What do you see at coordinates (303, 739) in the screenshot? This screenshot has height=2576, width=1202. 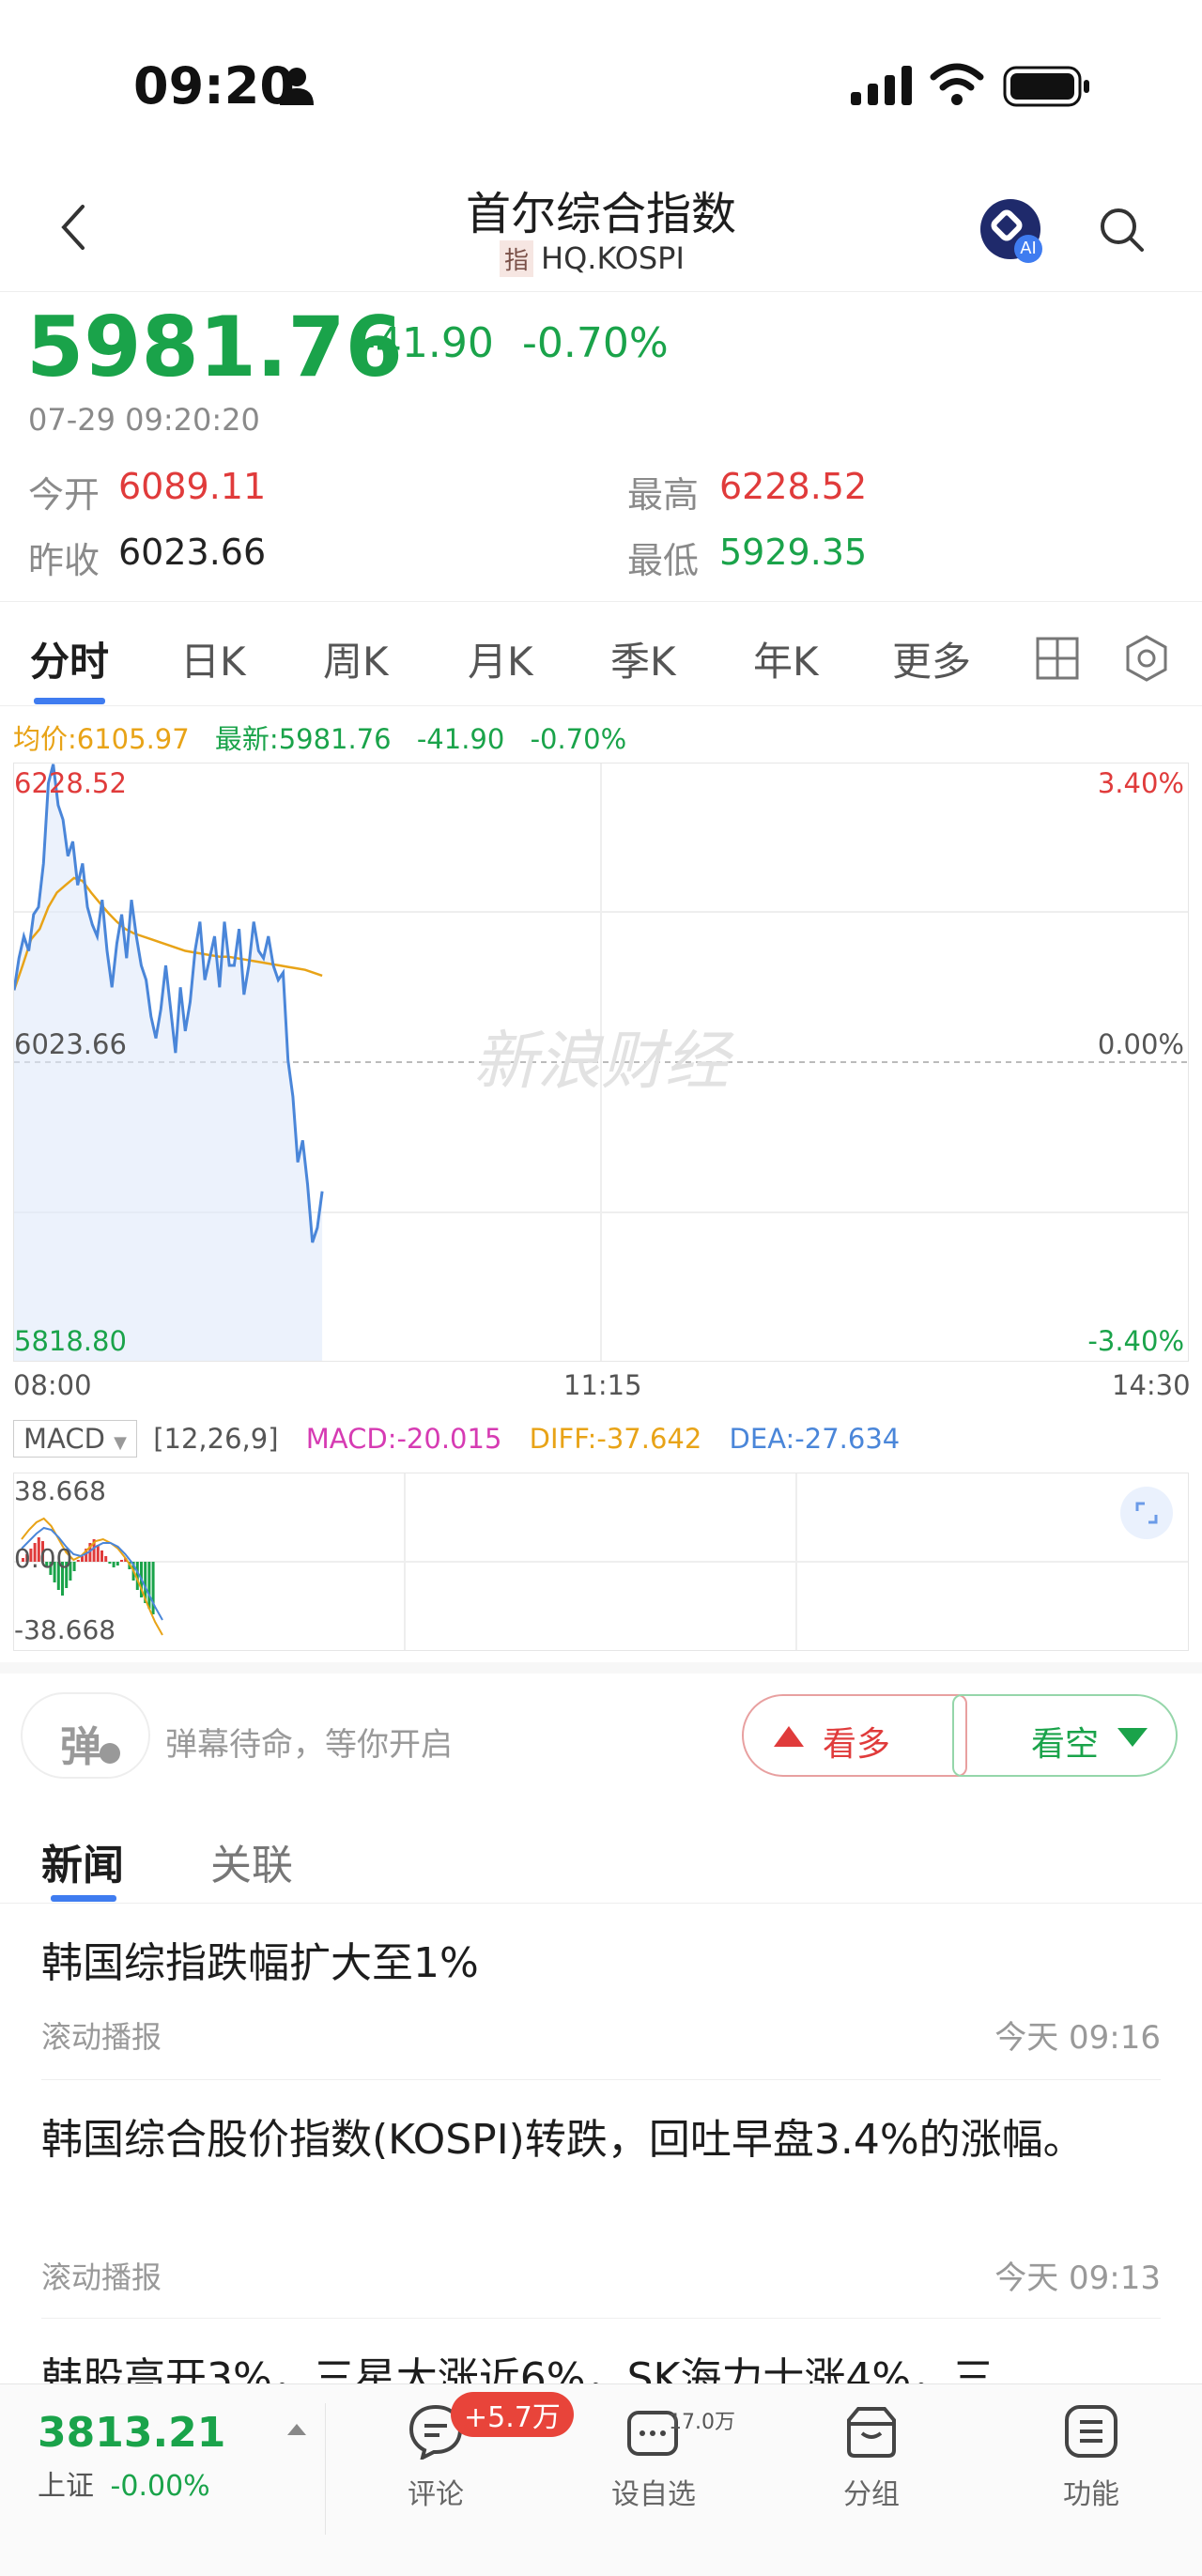 I see `latest-price: 最新:5981.76` at bounding box center [303, 739].